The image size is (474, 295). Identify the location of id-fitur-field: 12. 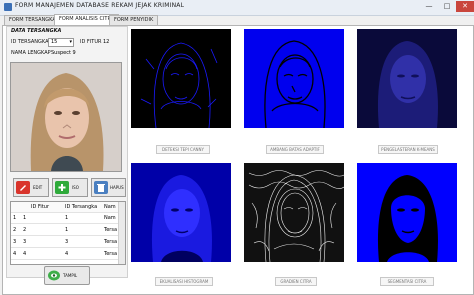
(111, 42).